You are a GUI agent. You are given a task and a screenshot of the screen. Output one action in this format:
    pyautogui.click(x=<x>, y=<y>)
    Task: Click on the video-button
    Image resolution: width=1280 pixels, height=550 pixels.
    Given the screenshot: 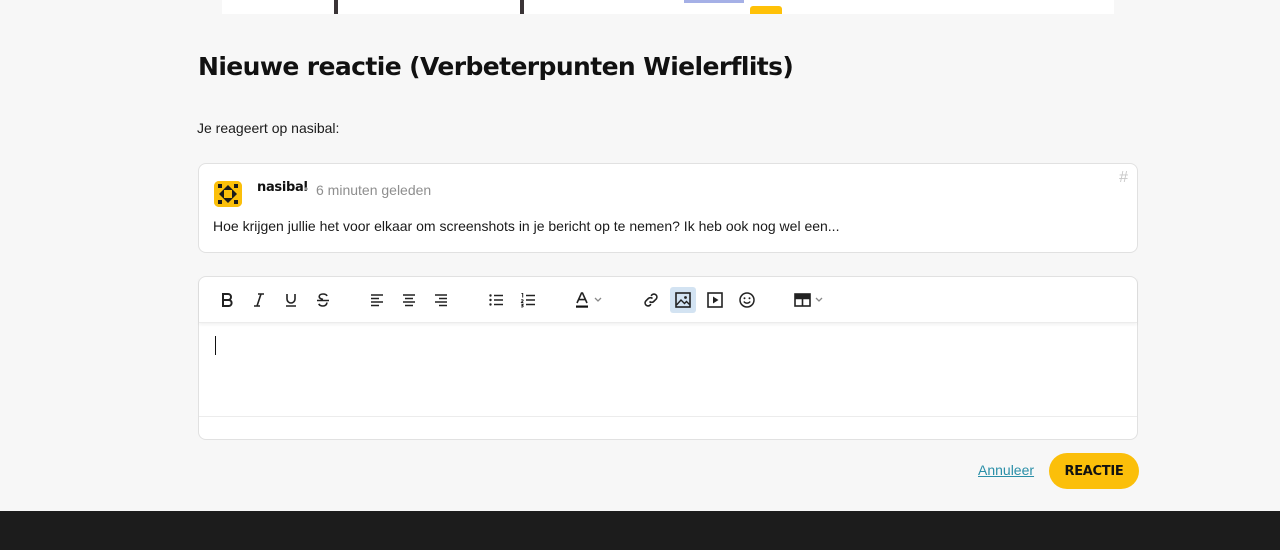 What is the action you would take?
    pyautogui.click(x=715, y=300)
    